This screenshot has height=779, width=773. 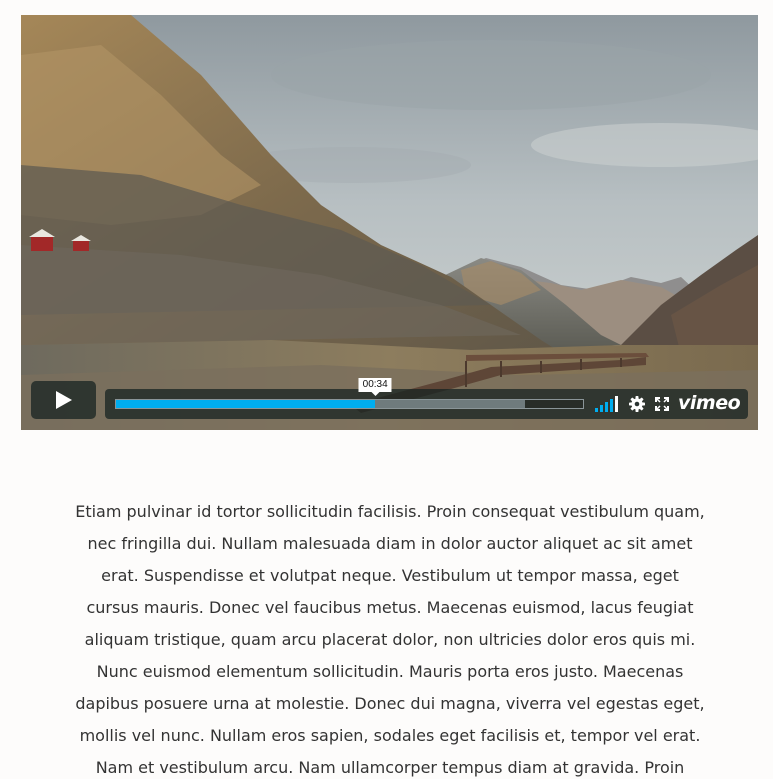 I want to click on progress-played, so click(x=246, y=404).